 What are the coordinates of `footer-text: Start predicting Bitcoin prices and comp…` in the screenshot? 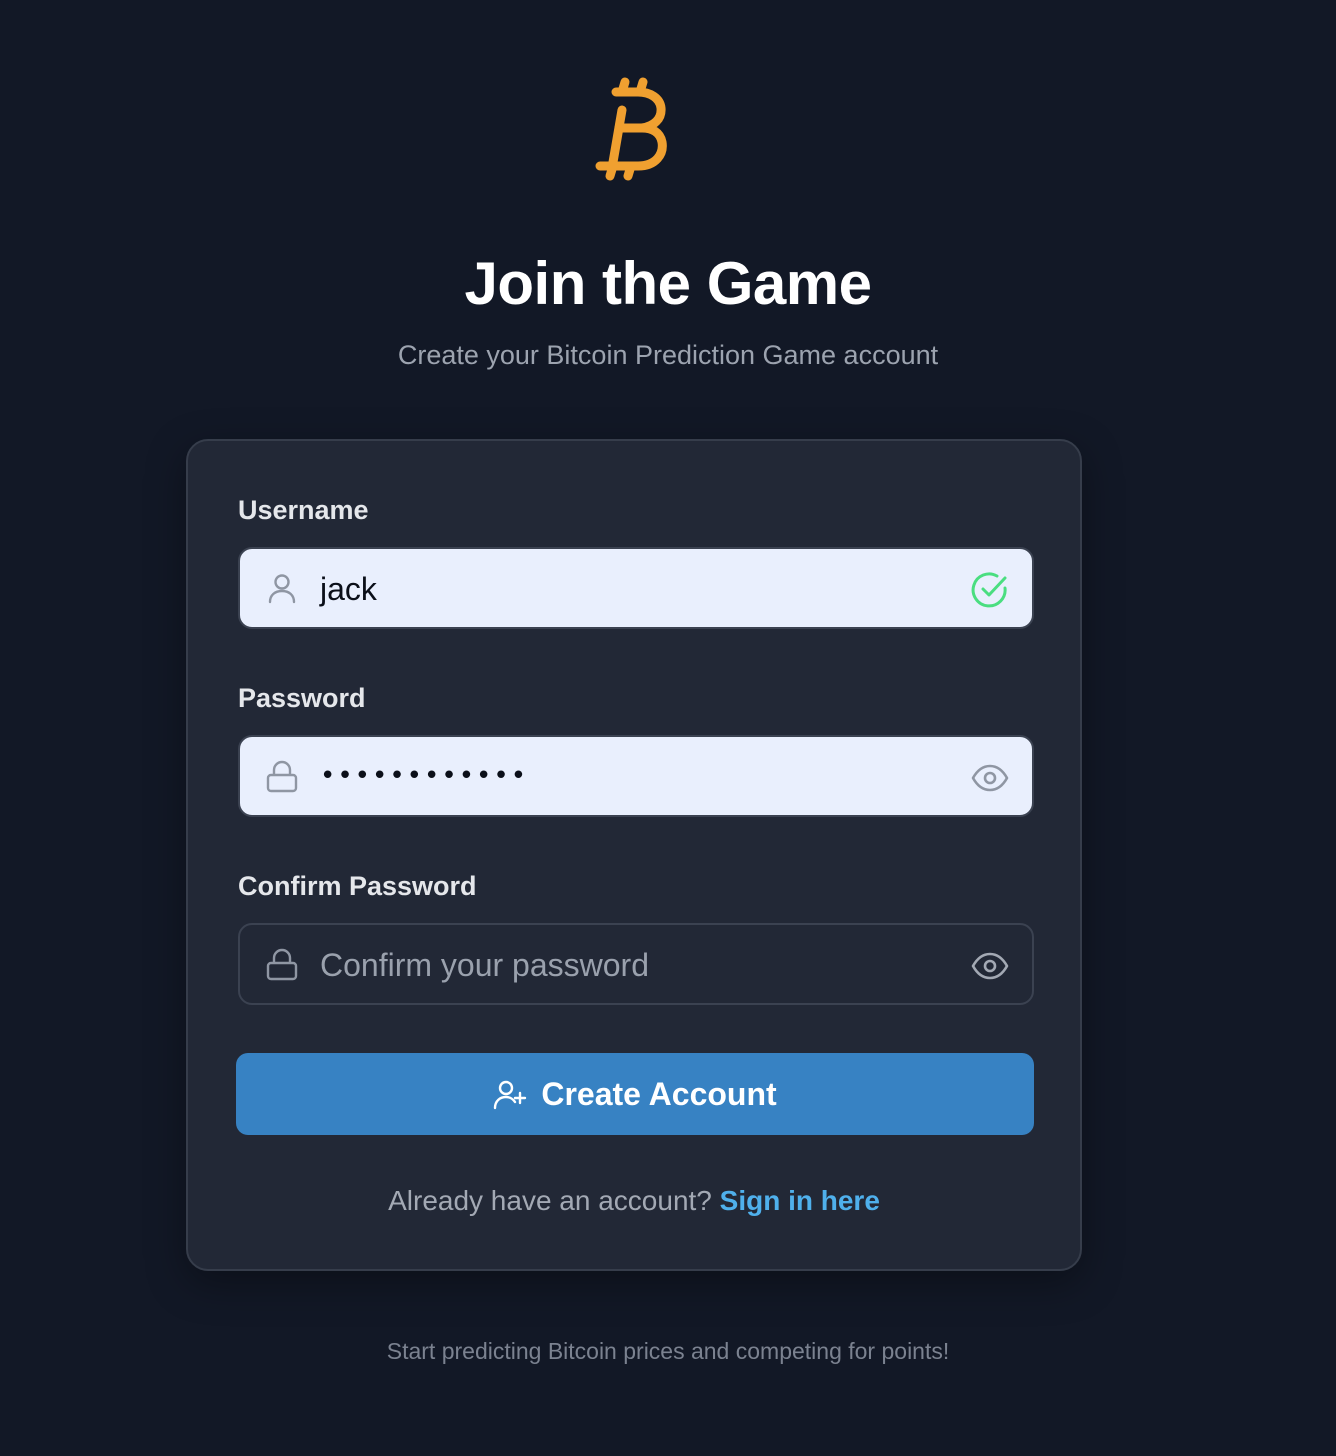 It's located at (668, 1351).